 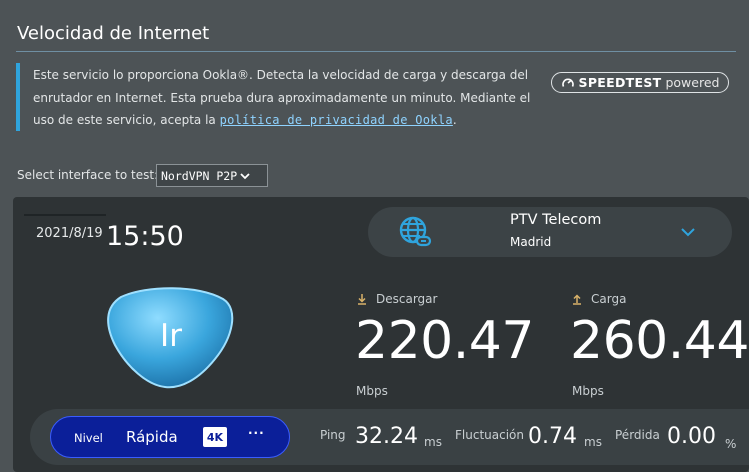 I want to click on level-label: Nivel, so click(x=88, y=438).